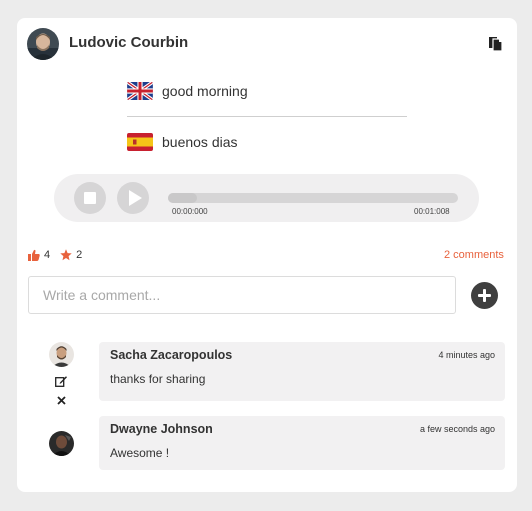 Image resolution: width=532 pixels, height=511 pixels. I want to click on progress-track, so click(313, 198).